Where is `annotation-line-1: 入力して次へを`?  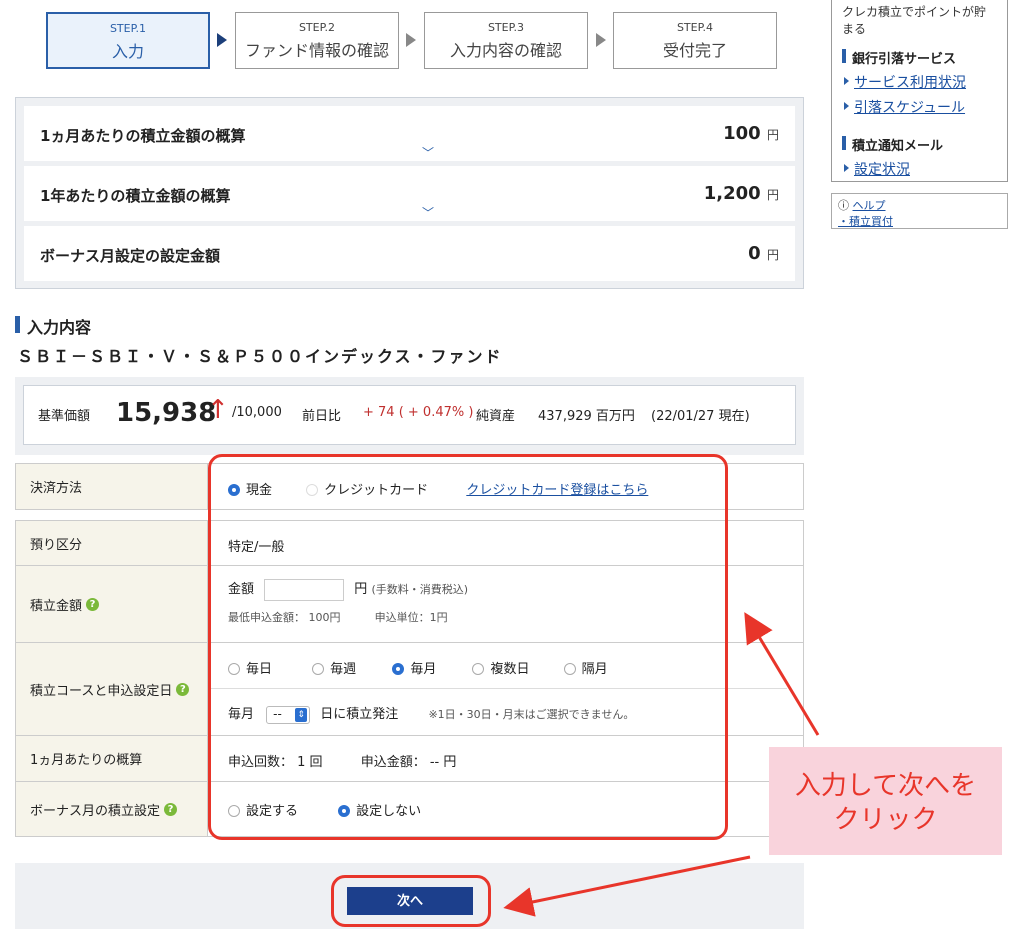
annotation-line-1: 入力して次へを is located at coordinates (885, 786).